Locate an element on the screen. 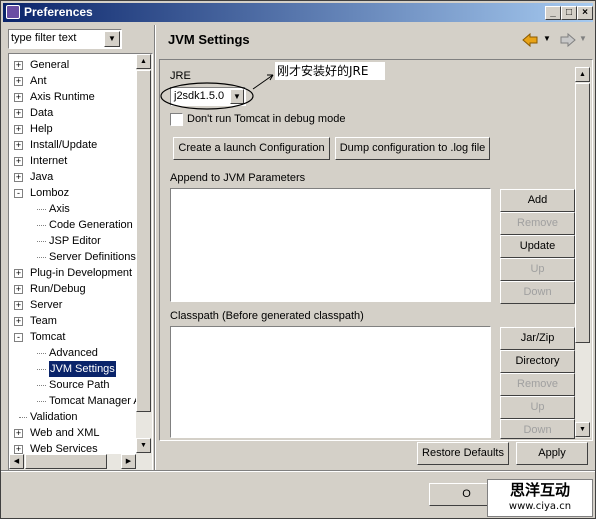 The height and width of the screenshot is (519, 596). tree-item-label: Lomboz is located at coordinates (50, 193).